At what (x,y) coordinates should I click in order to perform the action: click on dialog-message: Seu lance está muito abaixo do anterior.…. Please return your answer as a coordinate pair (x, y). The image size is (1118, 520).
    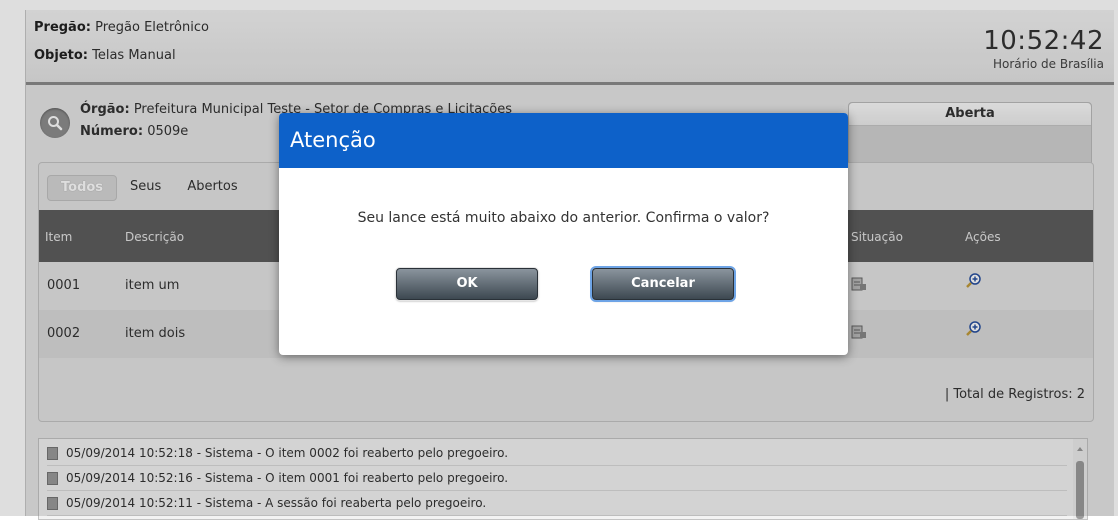
    Looking at the image, I should click on (563, 218).